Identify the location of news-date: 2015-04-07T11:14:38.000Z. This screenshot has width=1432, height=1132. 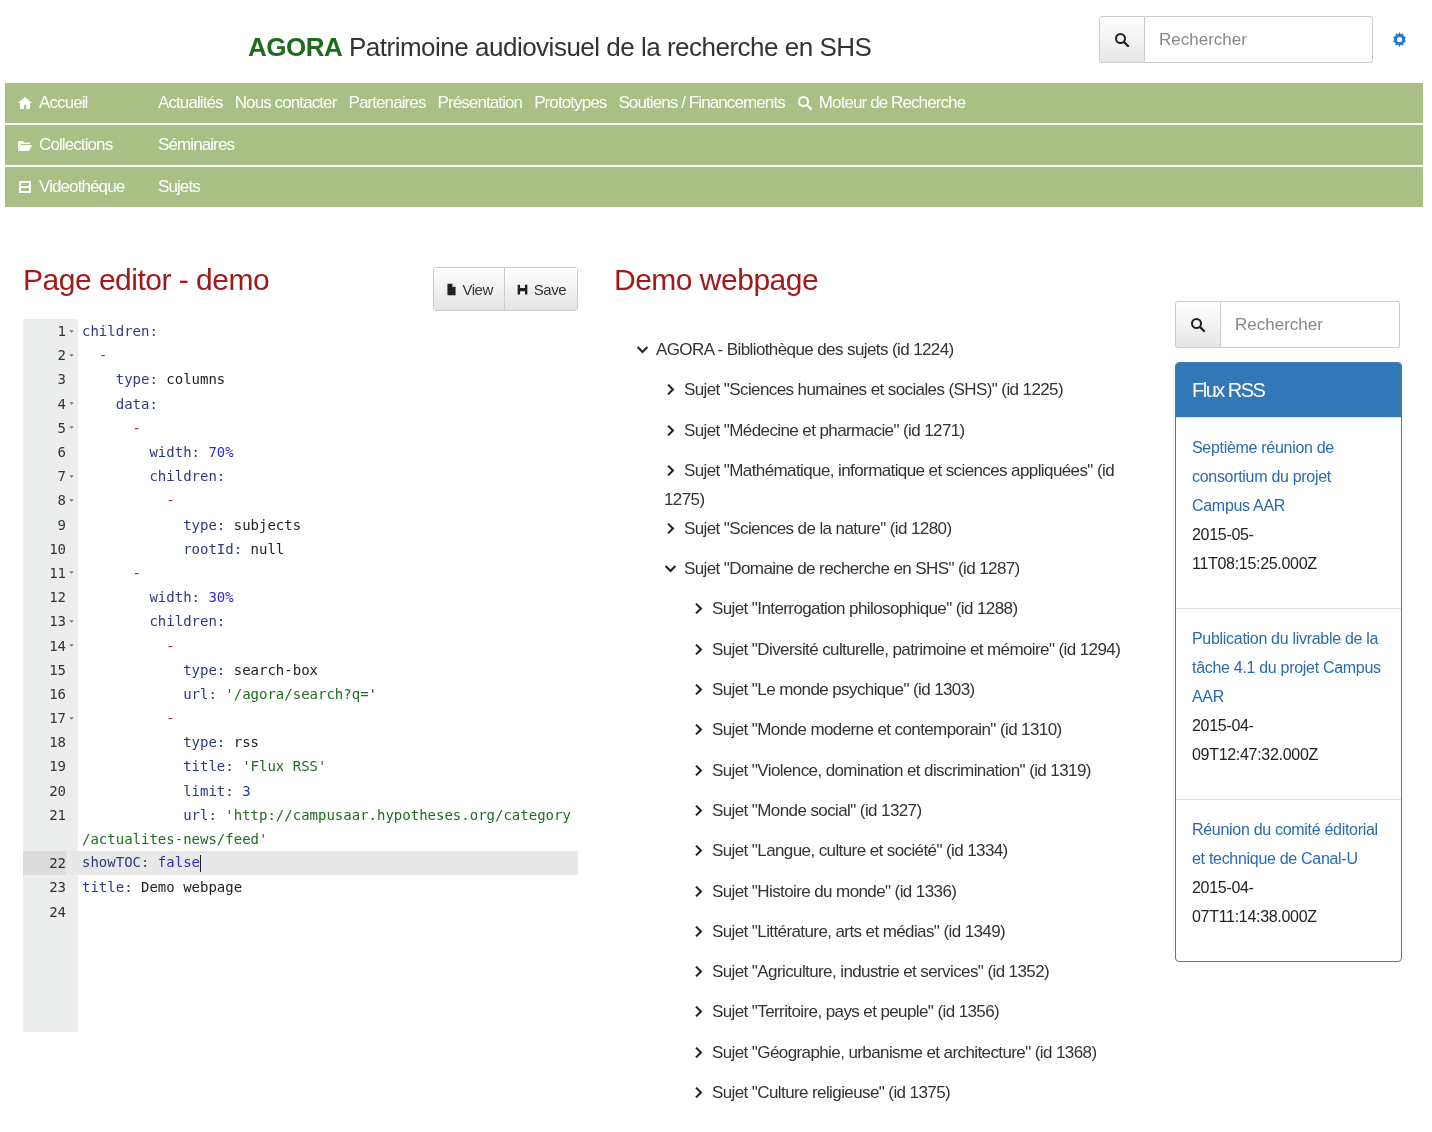
(1255, 902).